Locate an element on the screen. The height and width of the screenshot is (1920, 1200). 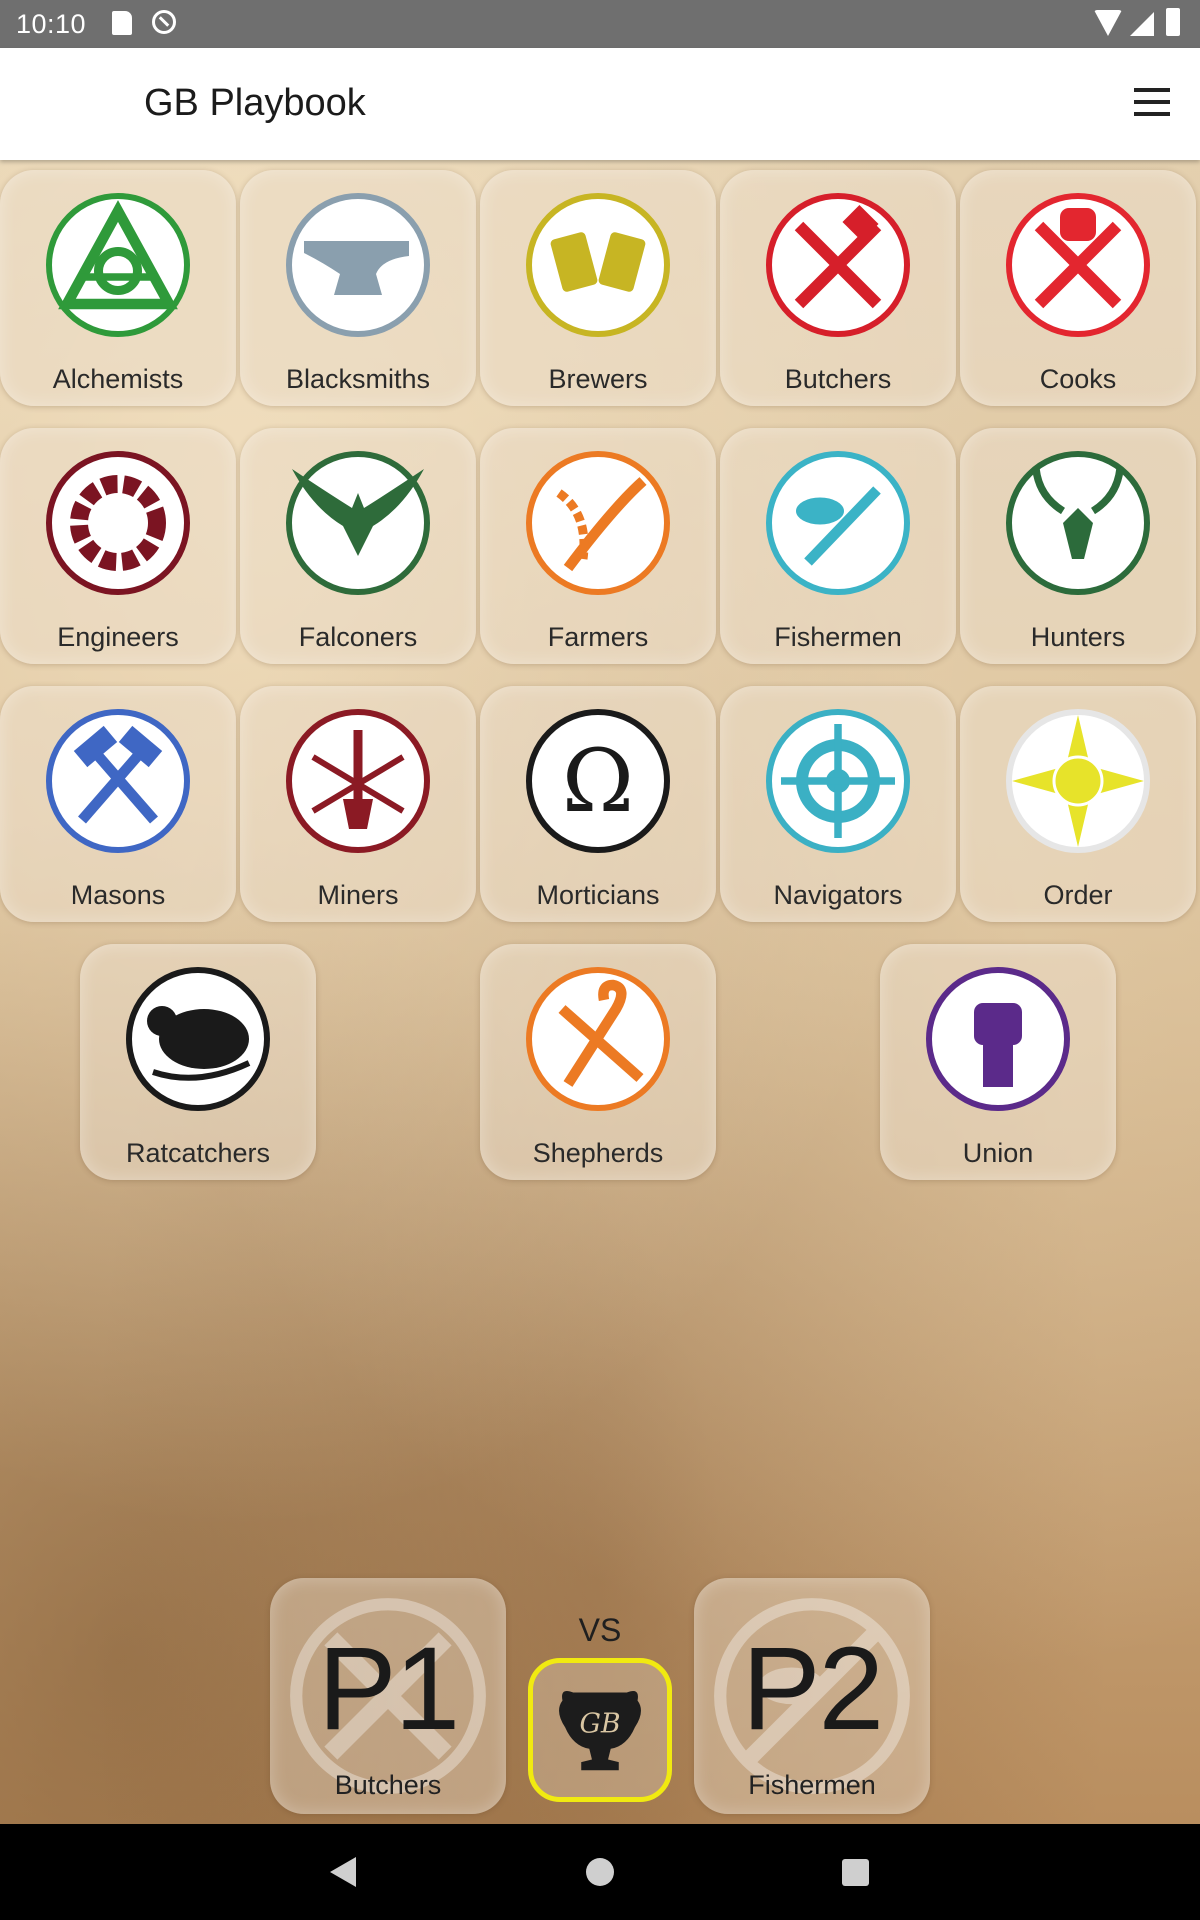
battery-icon is located at coordinates (1173, 22).